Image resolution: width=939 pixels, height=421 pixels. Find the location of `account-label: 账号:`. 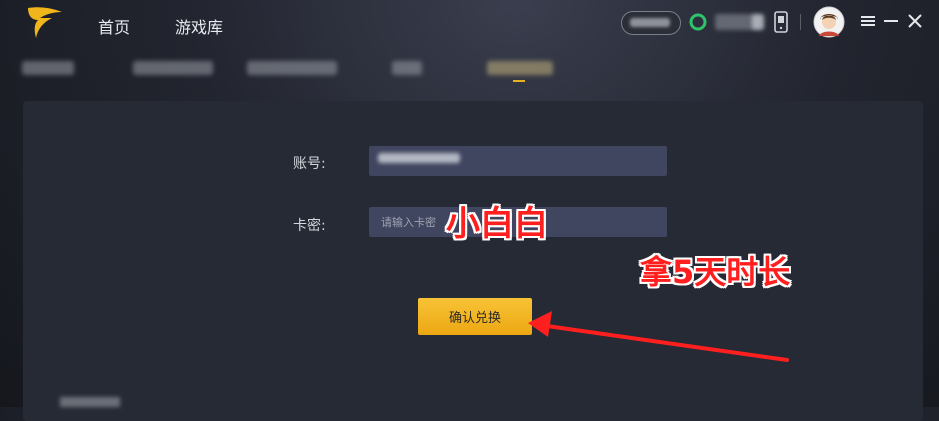

account-label: 账号: is located at coordinates (309, 164).